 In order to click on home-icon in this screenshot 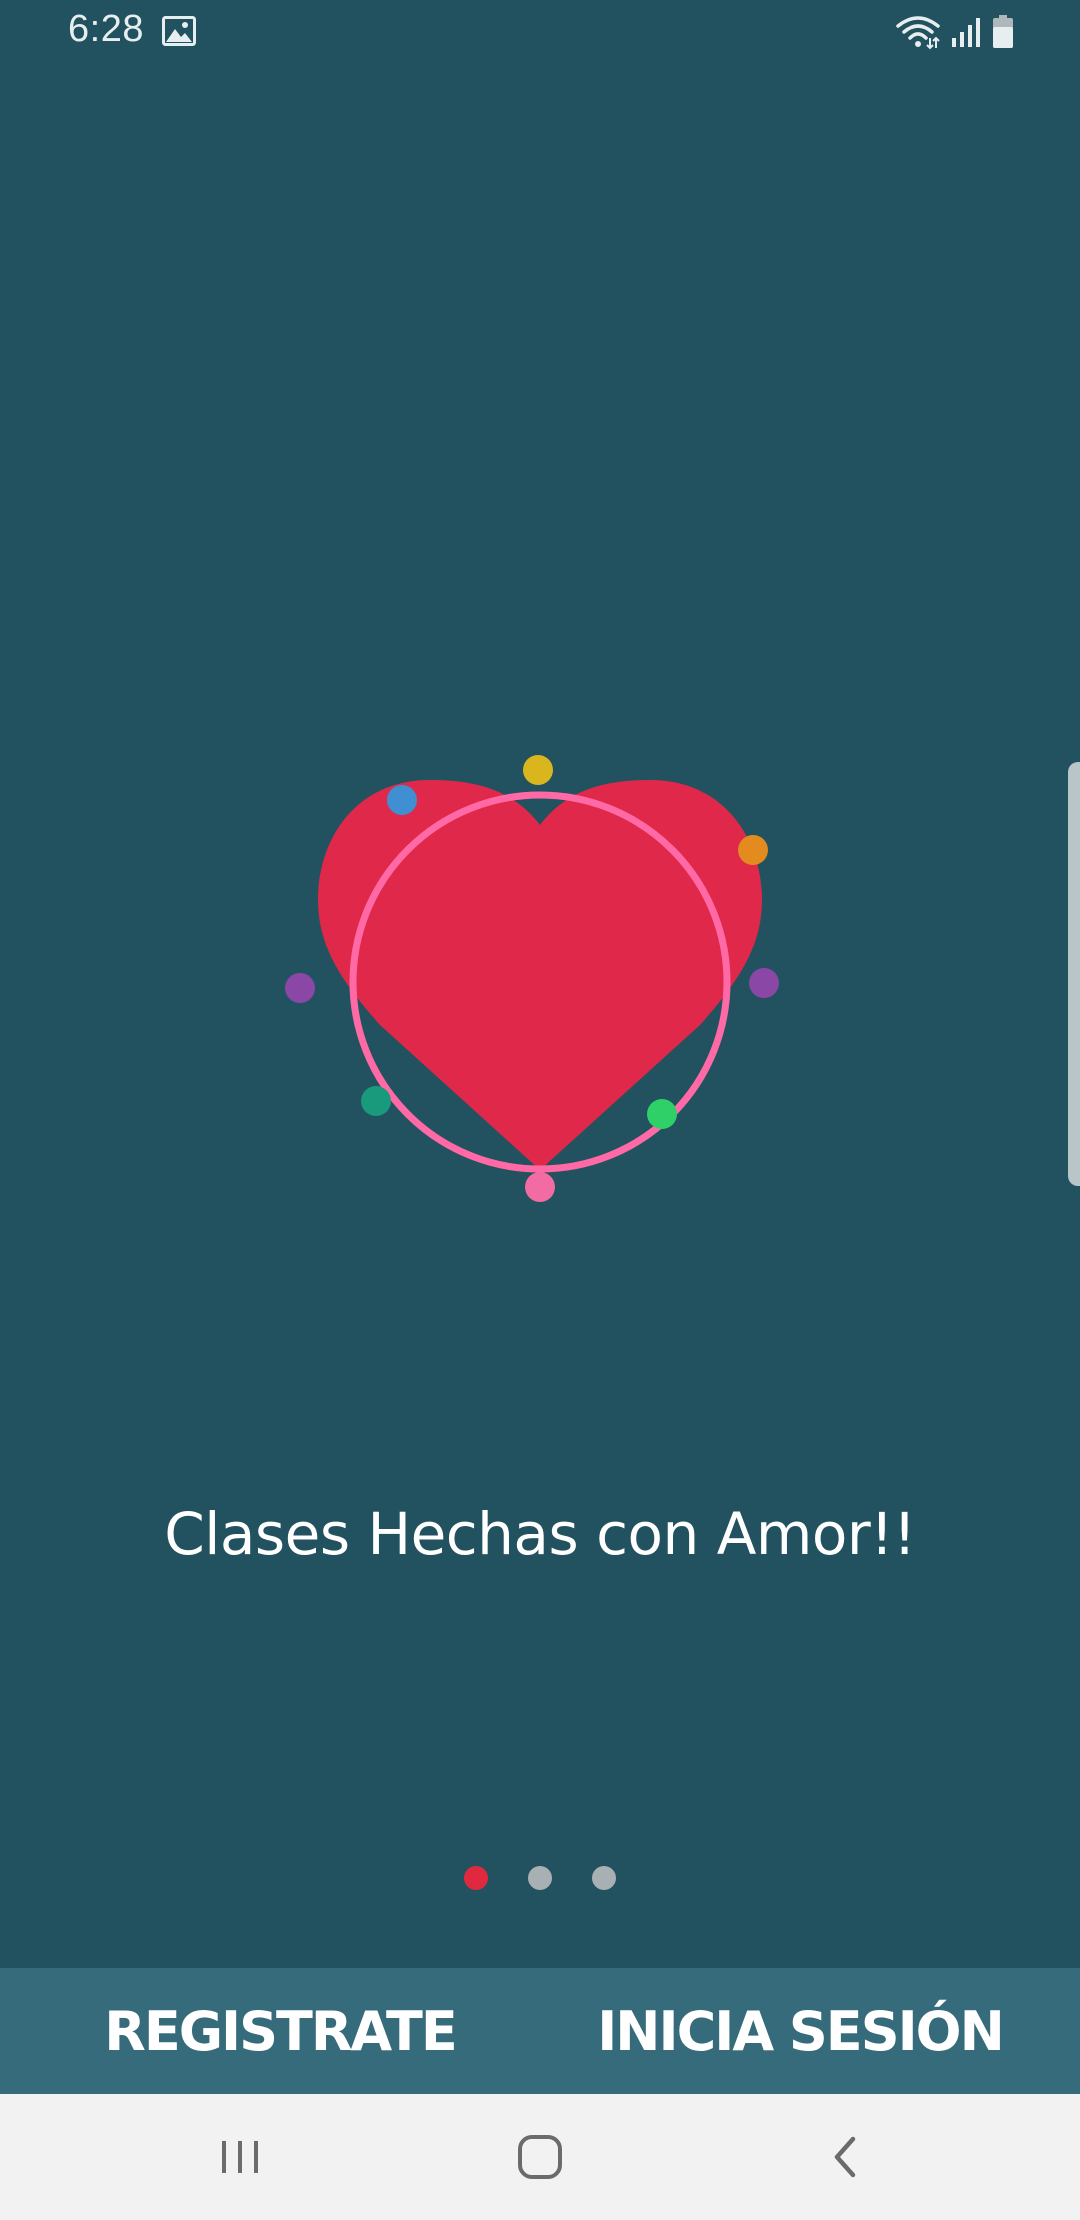, I will do `click(540, 2157)`.